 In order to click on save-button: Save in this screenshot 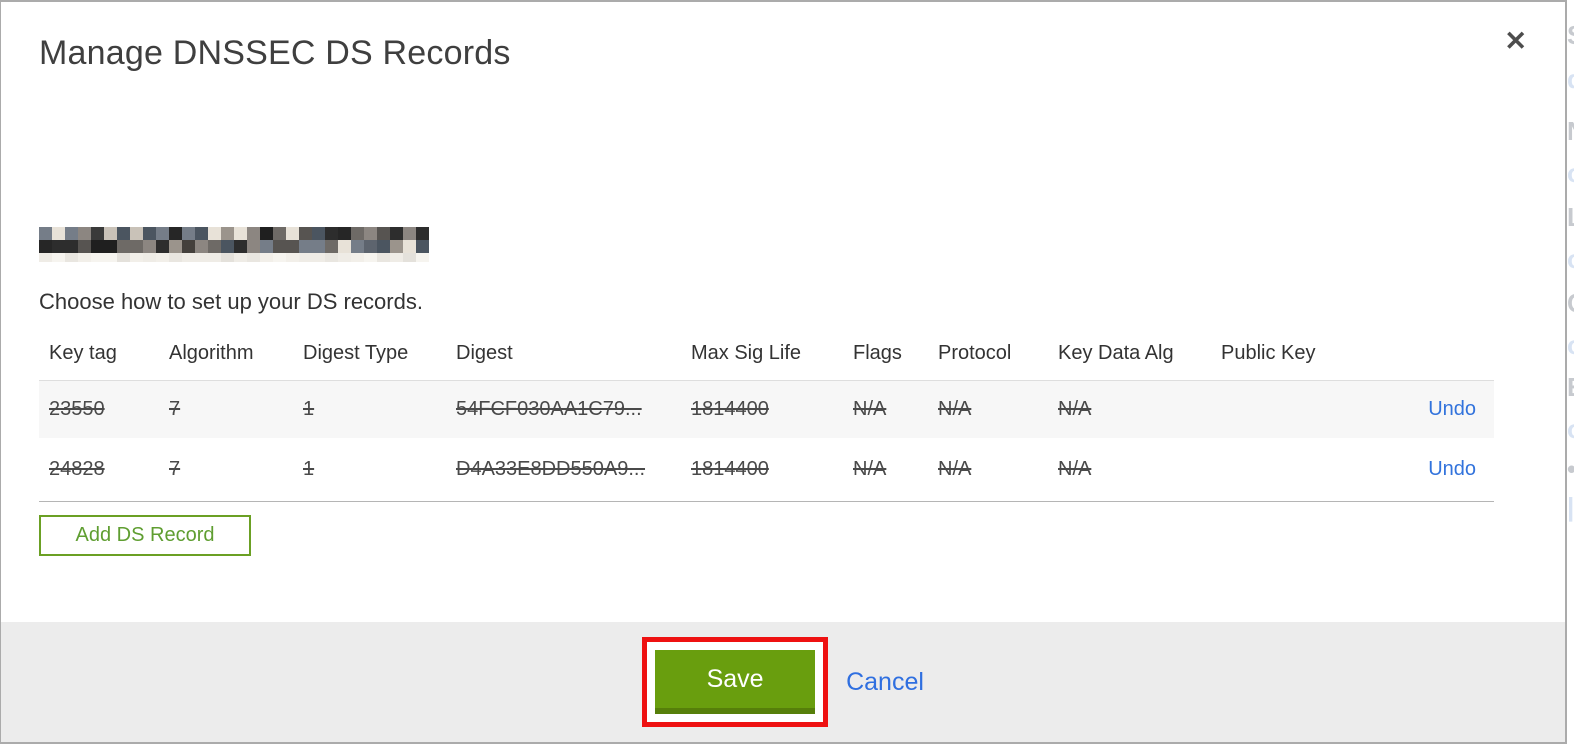, I will do `click(735, 682)`.